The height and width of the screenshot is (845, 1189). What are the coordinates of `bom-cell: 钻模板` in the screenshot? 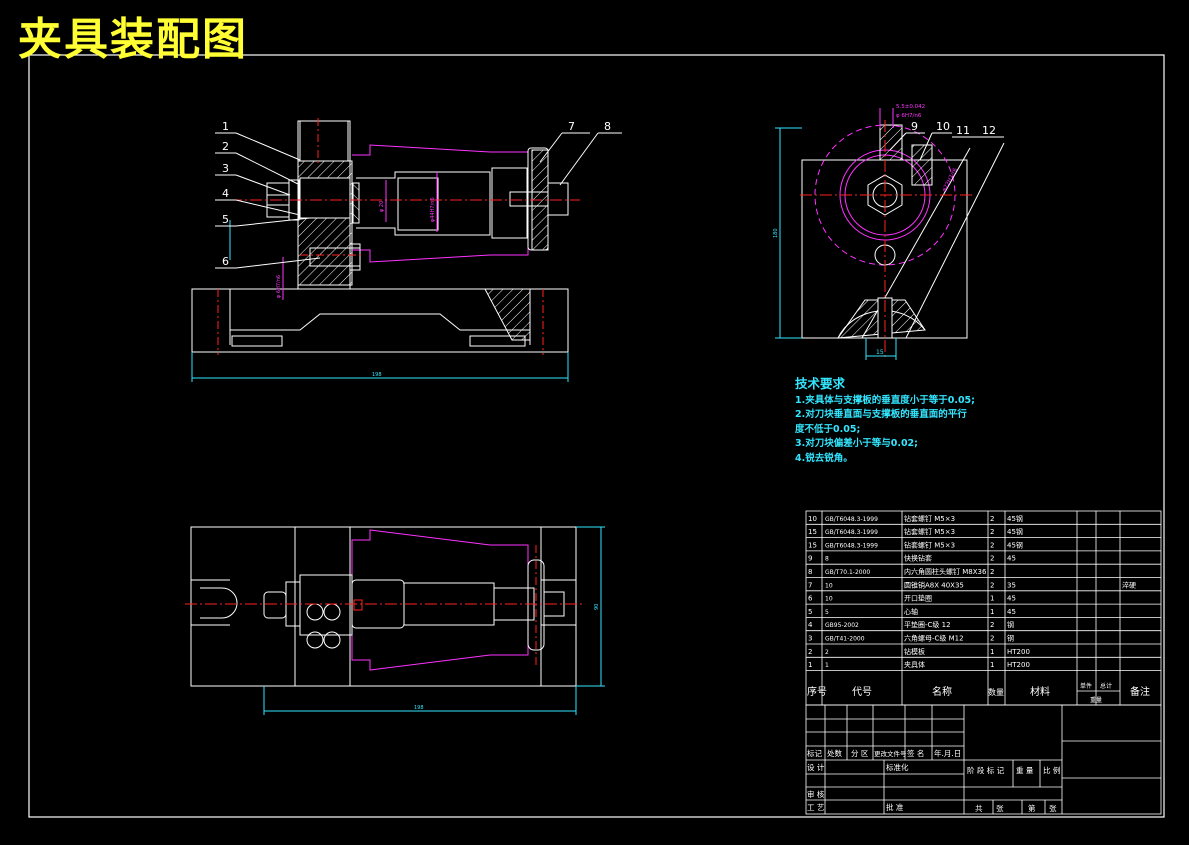 It's located at (914, 651).